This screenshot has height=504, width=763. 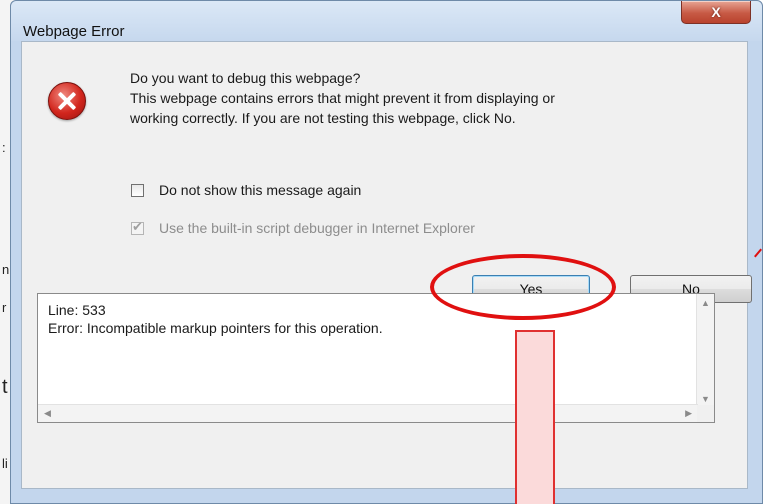 I want to click on annotation-pointer-bar, so click(x=535, y=417).